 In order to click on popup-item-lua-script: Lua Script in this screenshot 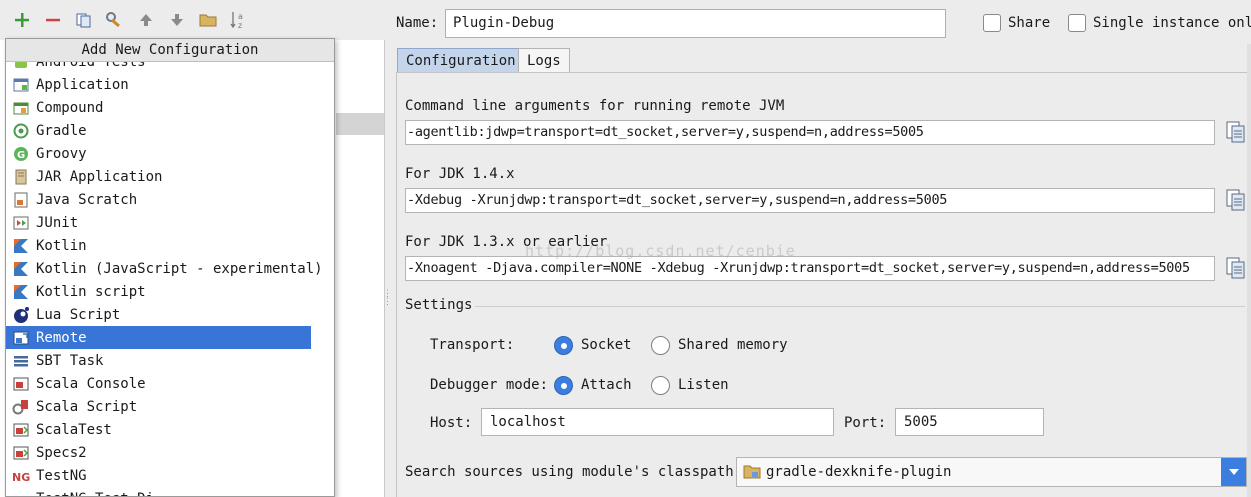, I will do `click(158, 314)`.